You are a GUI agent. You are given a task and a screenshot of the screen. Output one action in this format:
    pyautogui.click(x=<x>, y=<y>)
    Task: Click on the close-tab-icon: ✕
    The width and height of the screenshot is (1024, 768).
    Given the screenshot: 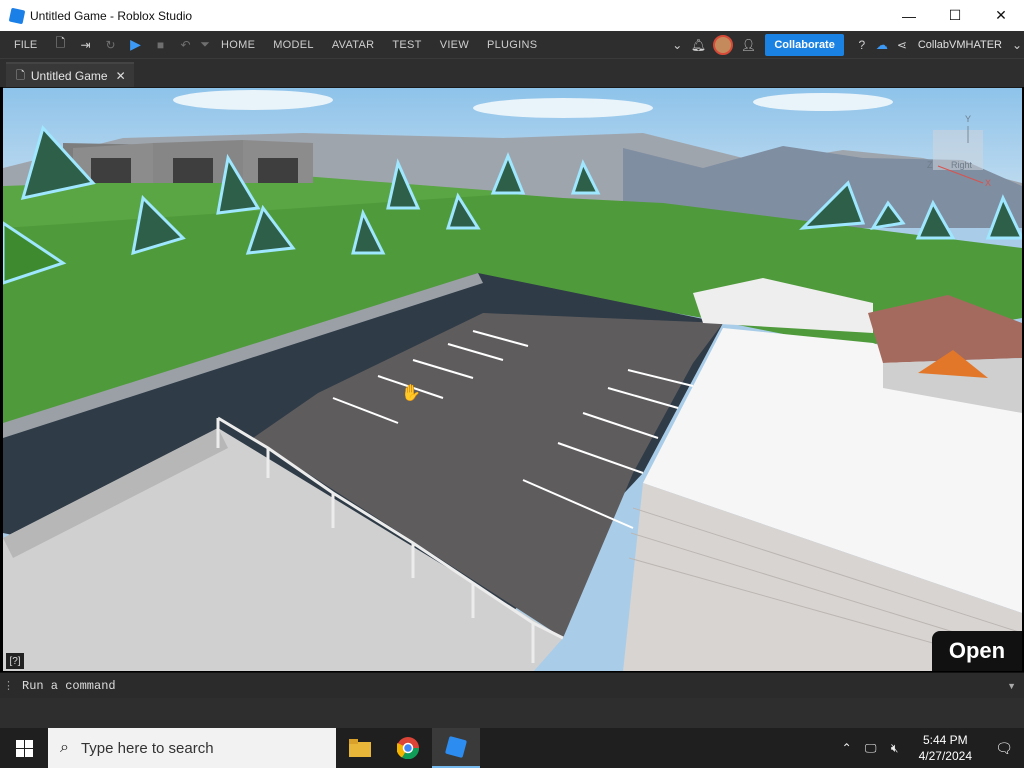 What is the action you would take?
    pyautogui.click(x=121, y=76)
    